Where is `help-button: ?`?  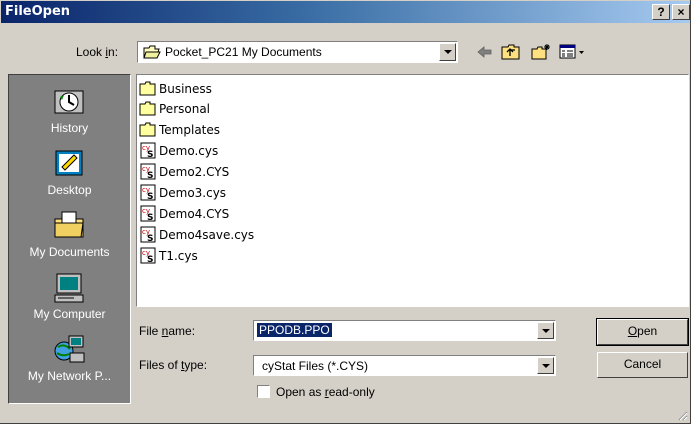 help-button: ? is located at coordinates (661, 12).